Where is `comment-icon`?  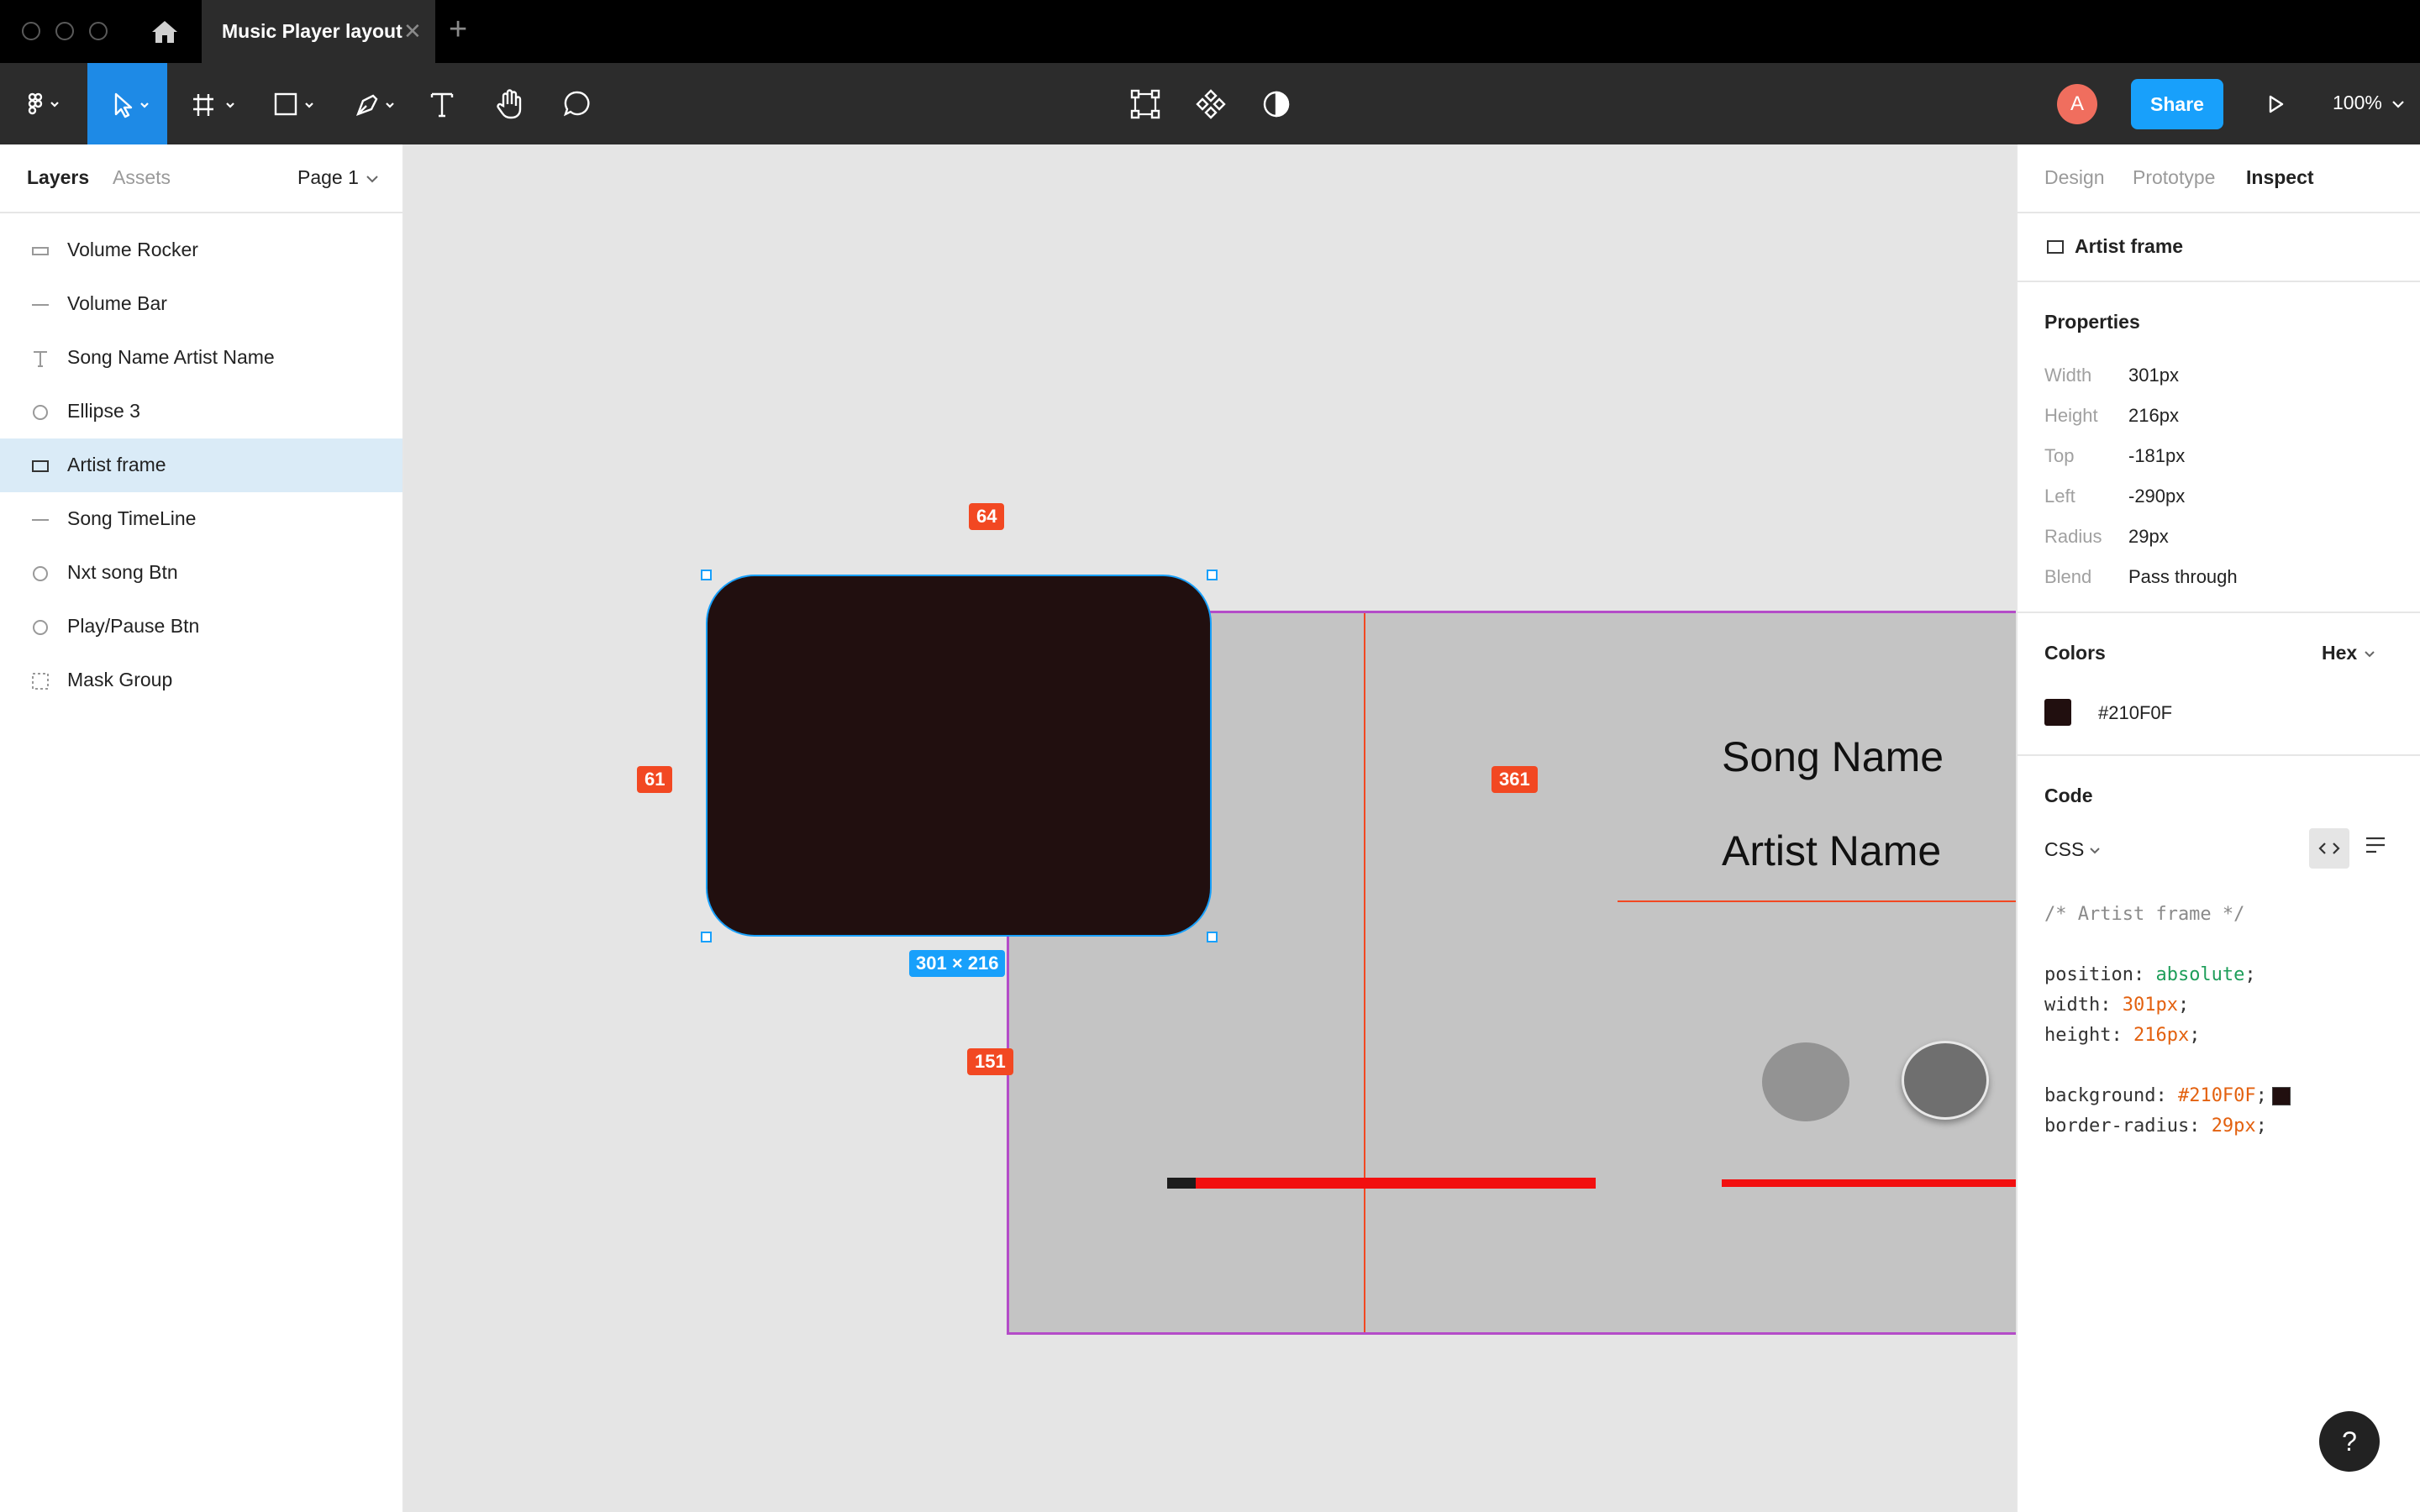 comment-icon is located at coordinates (576, 103).